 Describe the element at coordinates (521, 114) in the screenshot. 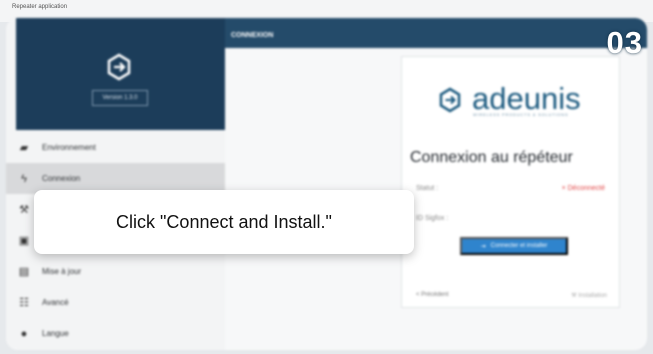

I see `brand-tagline: WIRELESS PRODUCTS & SOLUTIONS` at that location.